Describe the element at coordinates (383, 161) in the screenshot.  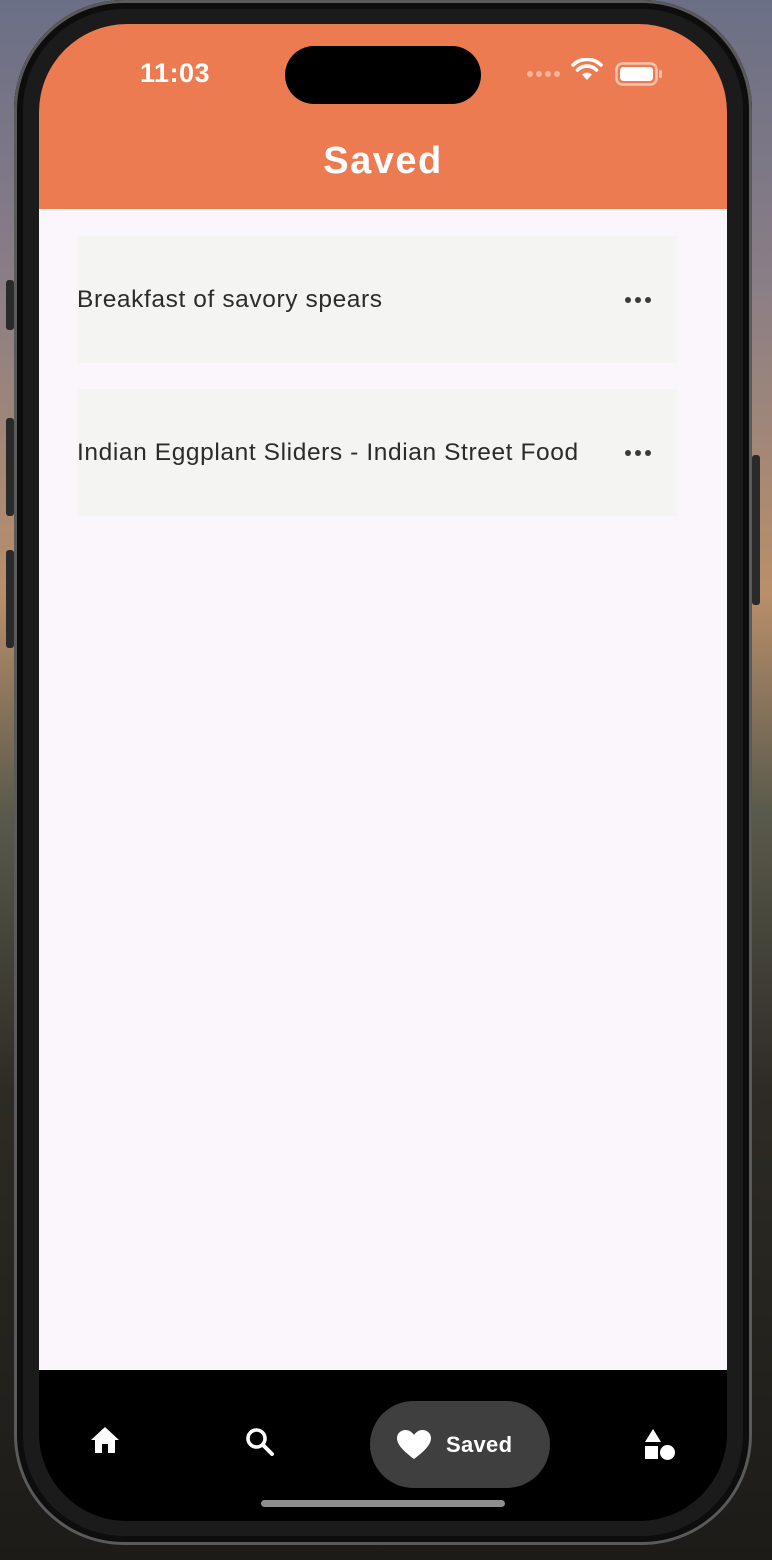
I see `page-title: Saved` at that location.